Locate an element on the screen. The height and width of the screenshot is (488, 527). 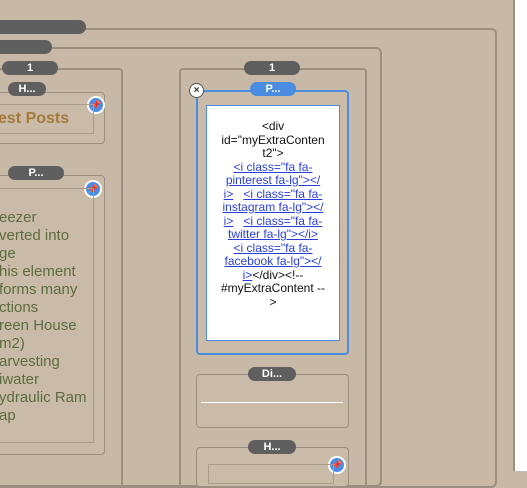
text-line: reen House is located at coordinates (38, 325).